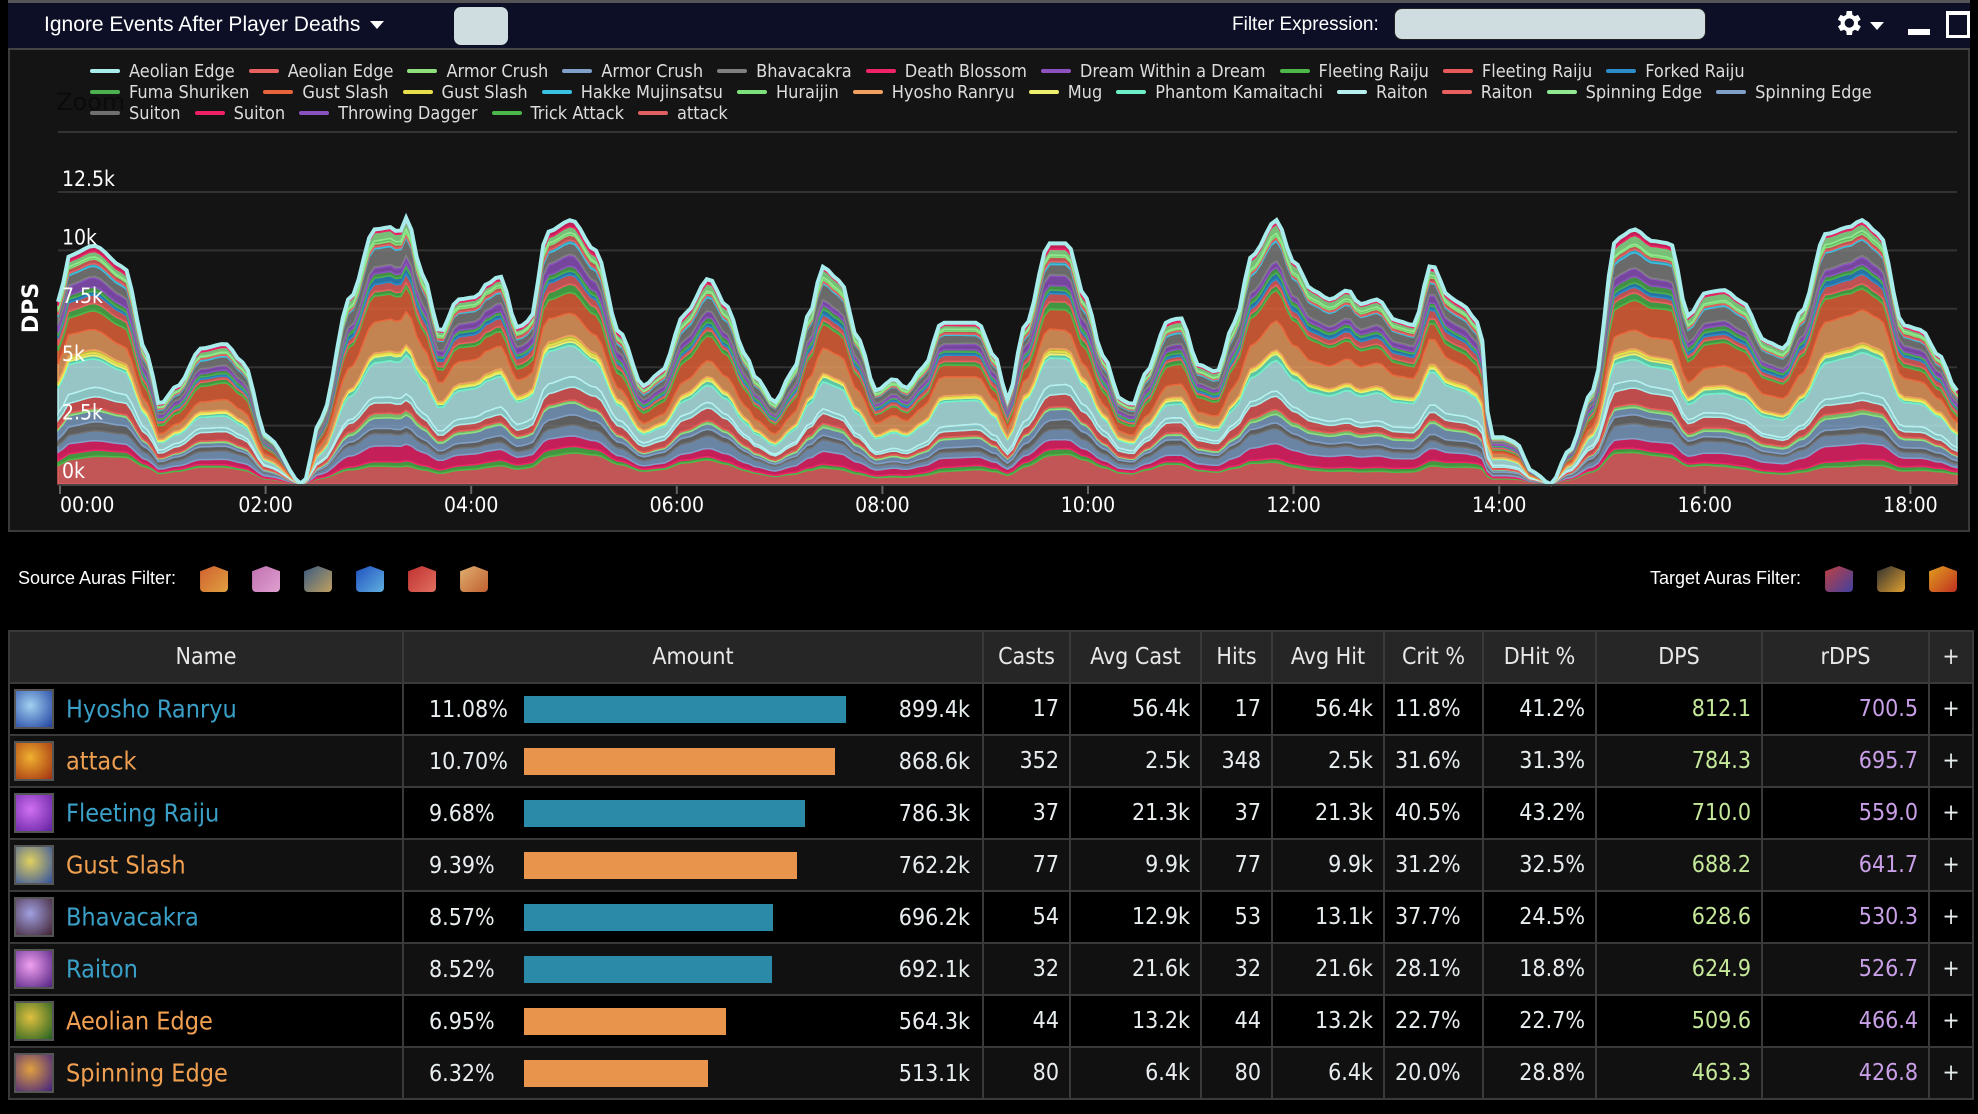 This screenshot has width=1978, height=1114. What do you see at coordinates (139, 1021) in the screenshot?
I see `ability-link: Aeolian Edge` at bounding box center [139, 1021].